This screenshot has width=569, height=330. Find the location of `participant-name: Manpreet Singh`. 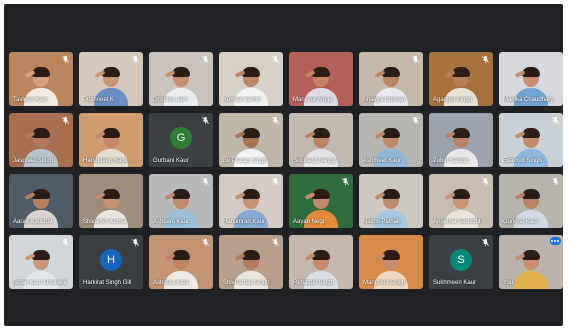

participant-name: Manpreet Singh is located at coordinates (384, 283).